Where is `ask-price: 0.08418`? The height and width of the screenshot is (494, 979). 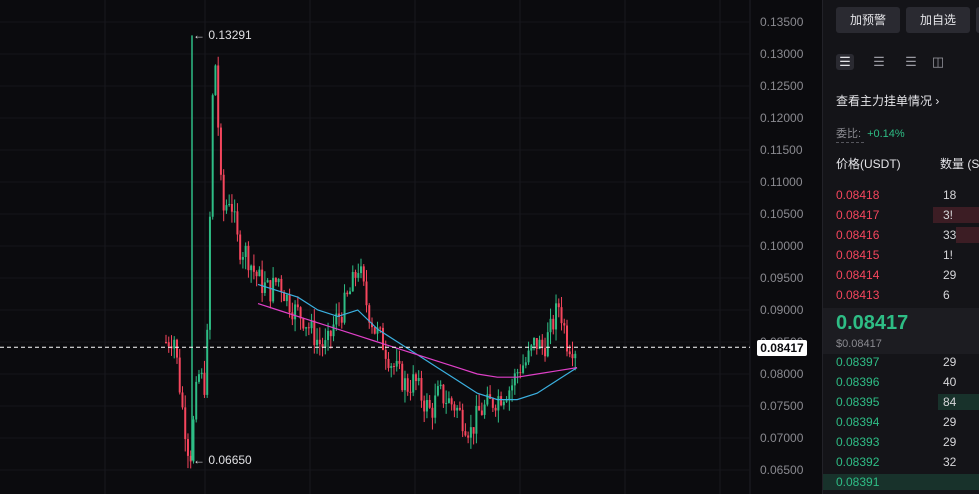 ask-price: 0.08418 is located at coordinates (858, 195).